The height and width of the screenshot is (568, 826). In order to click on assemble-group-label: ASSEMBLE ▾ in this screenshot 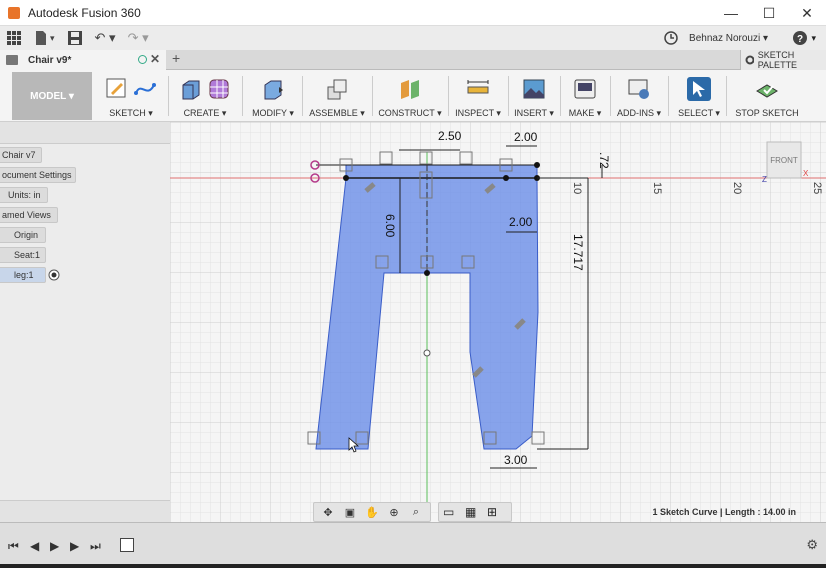, I will do `click(337, 113)`.